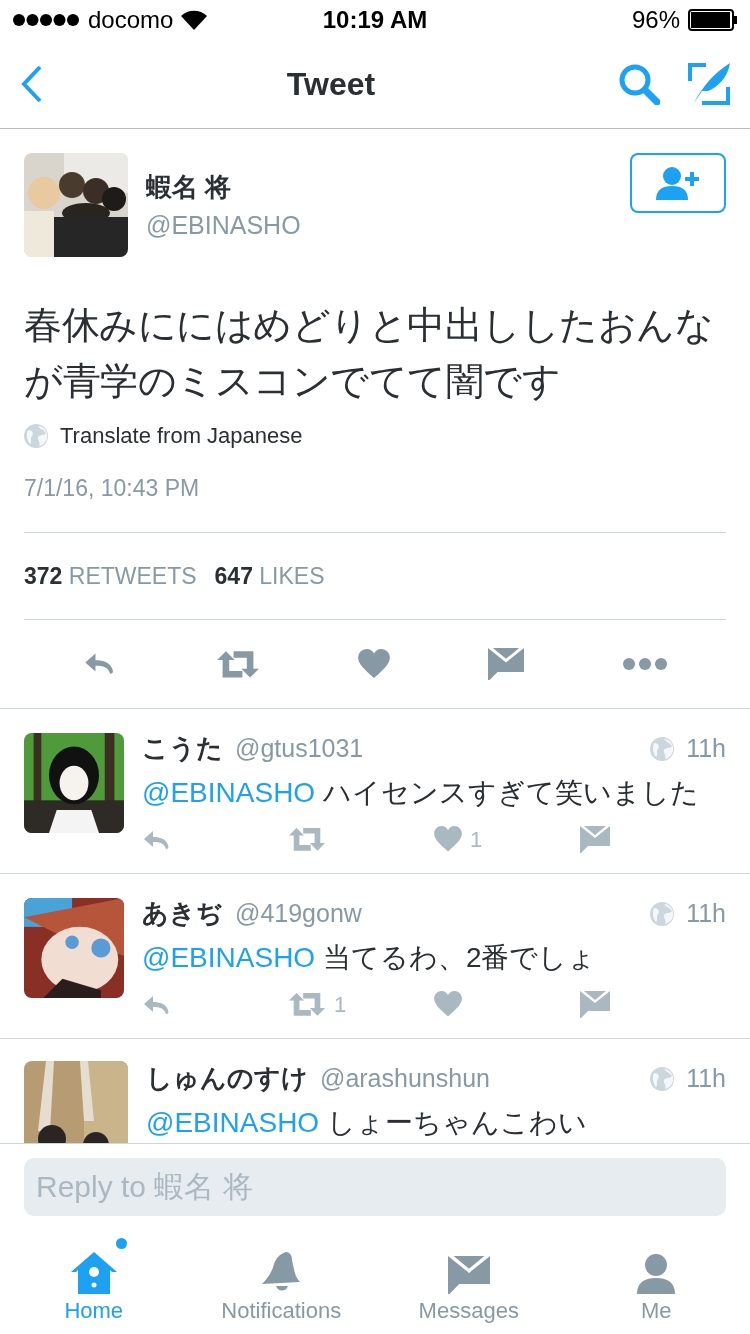 This screenshot has height=1334, width=750. I want to click on tab-bar-item: Messages, so click(469, 1280).